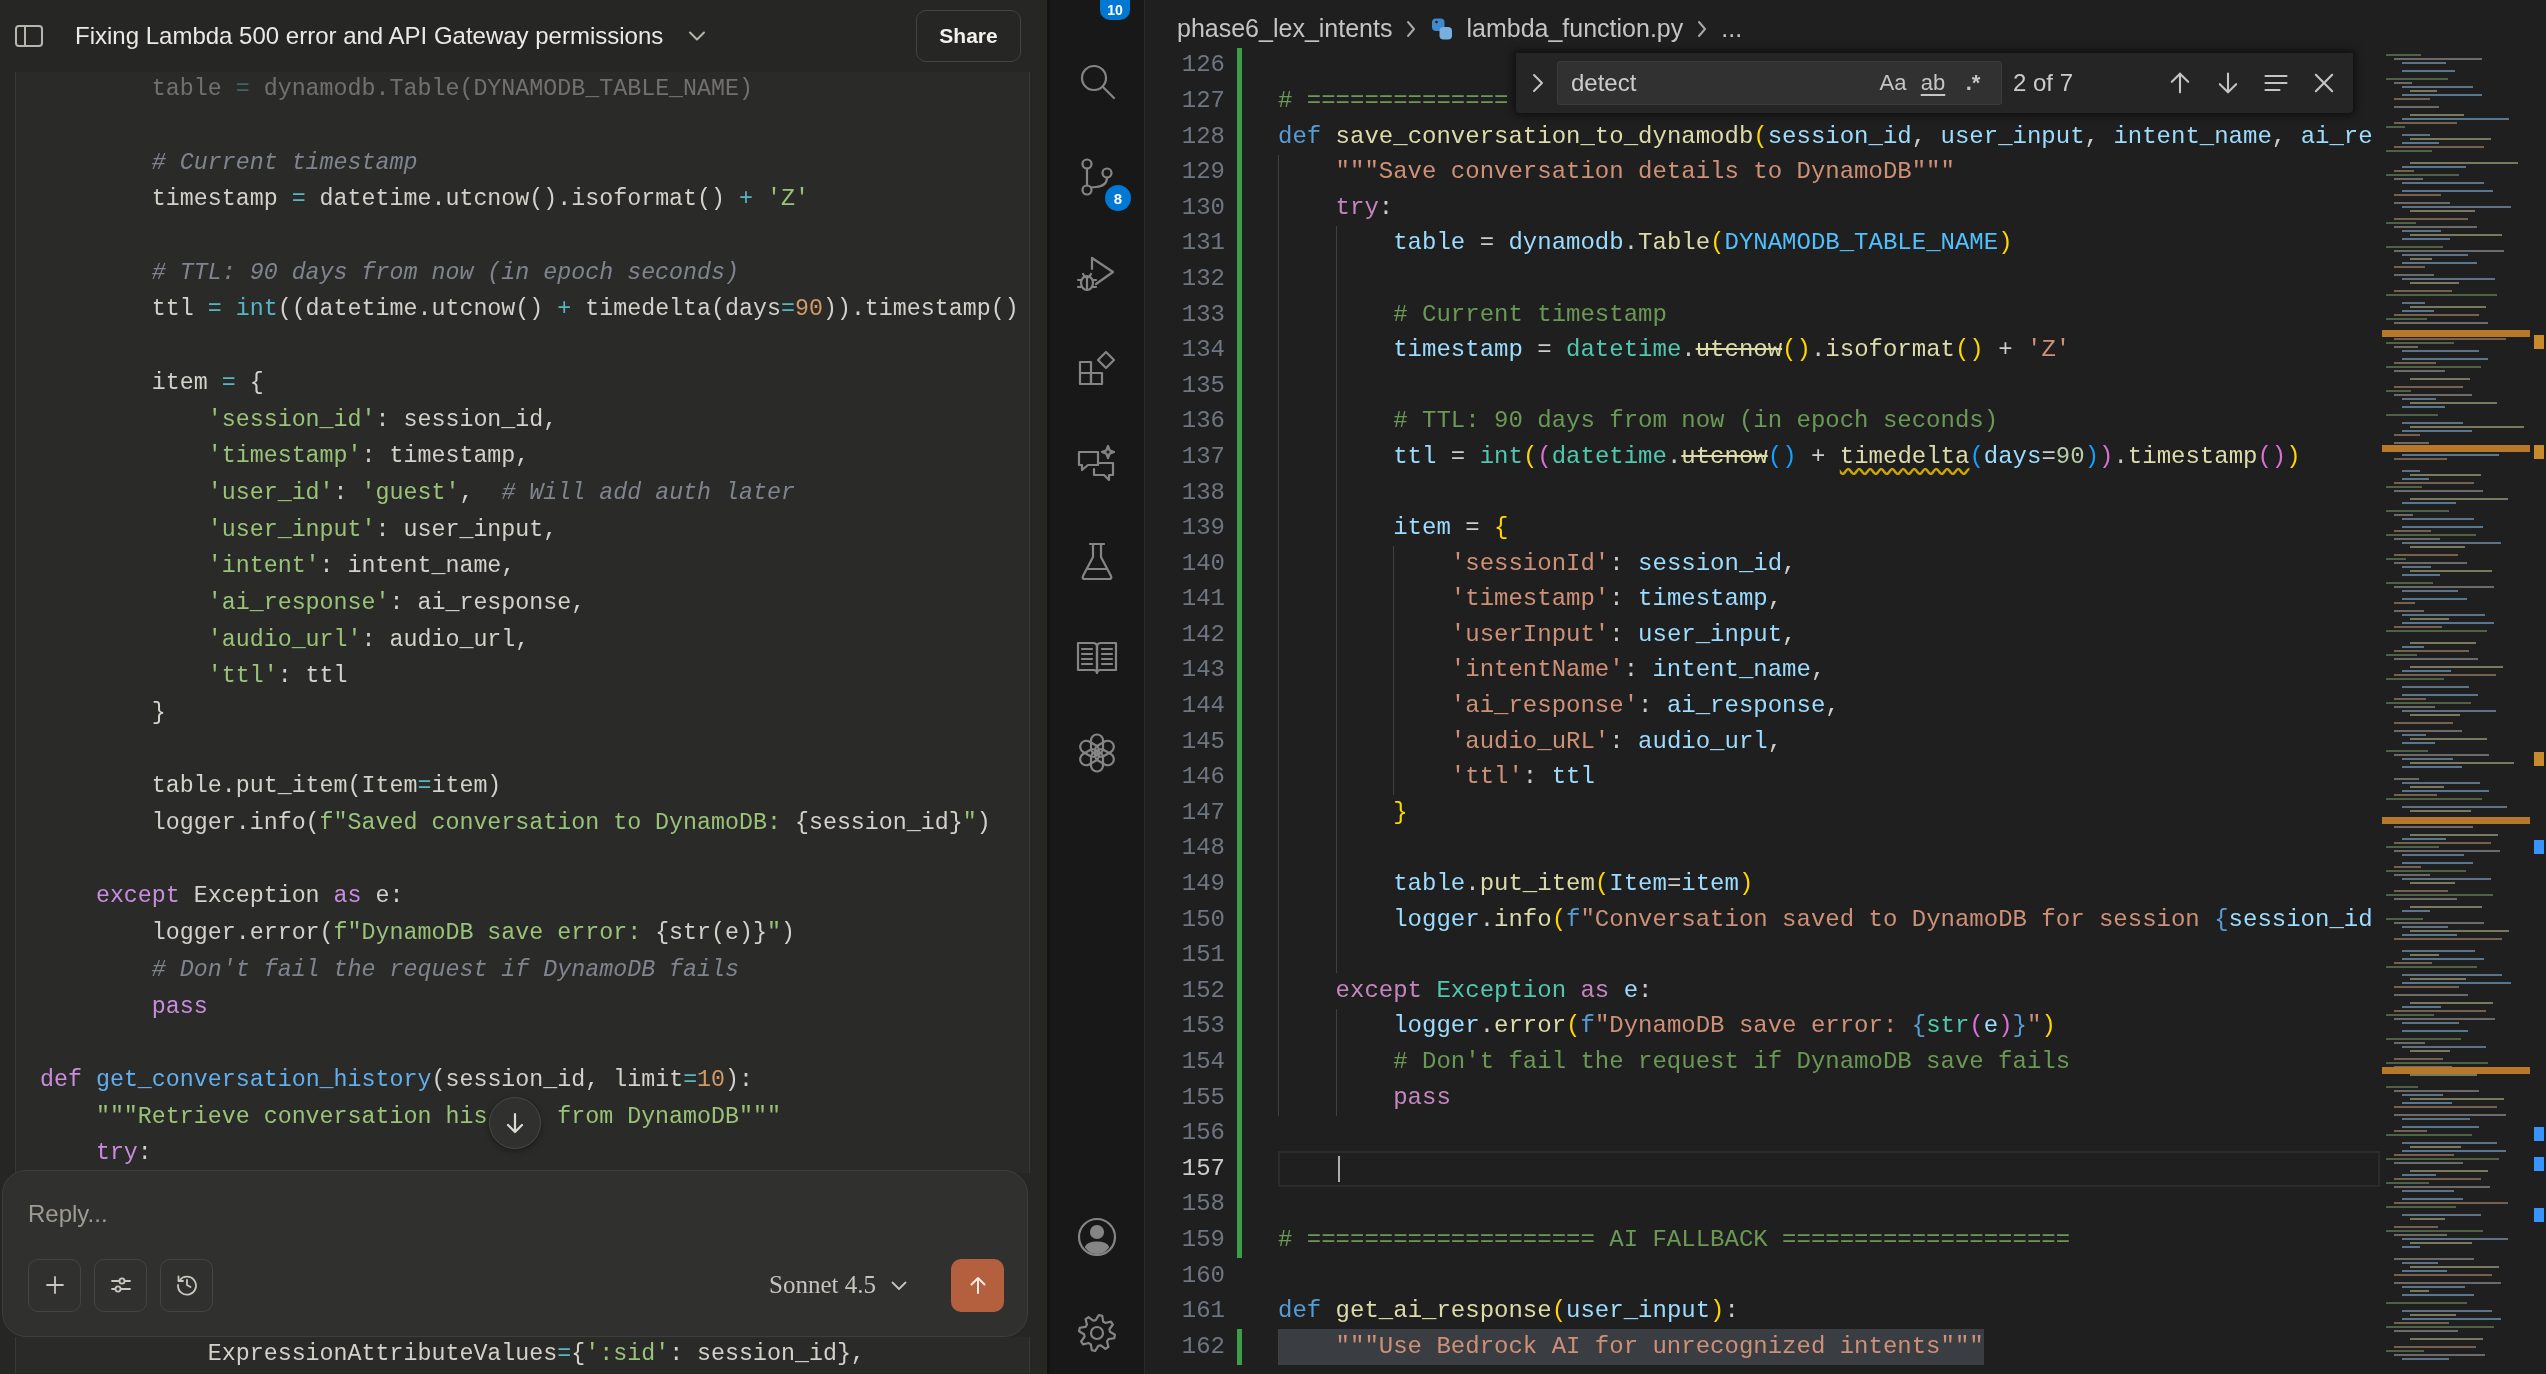  I want to click on line-number: 128, so click(1203, 136).